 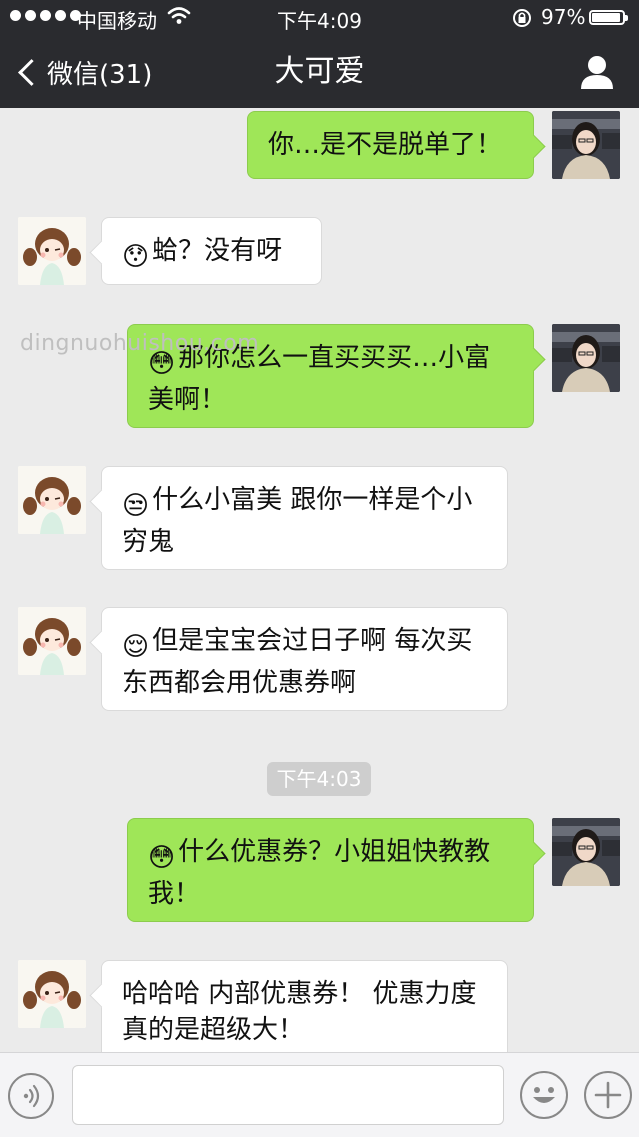 I want to click on voice-button, so click(x=31, y=1096).